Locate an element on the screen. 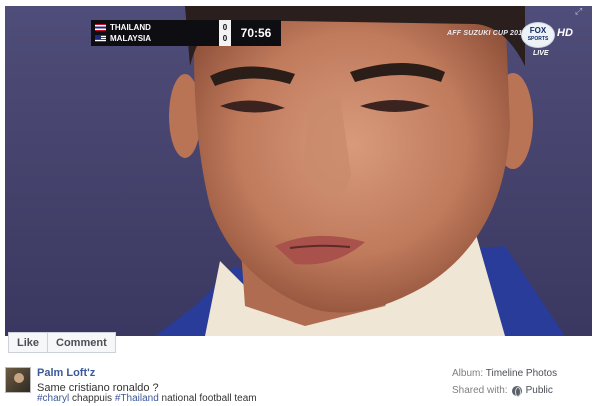 The height and width of the screenshot is (406, 600). like-button: Like is located at coordinates (28, 342).